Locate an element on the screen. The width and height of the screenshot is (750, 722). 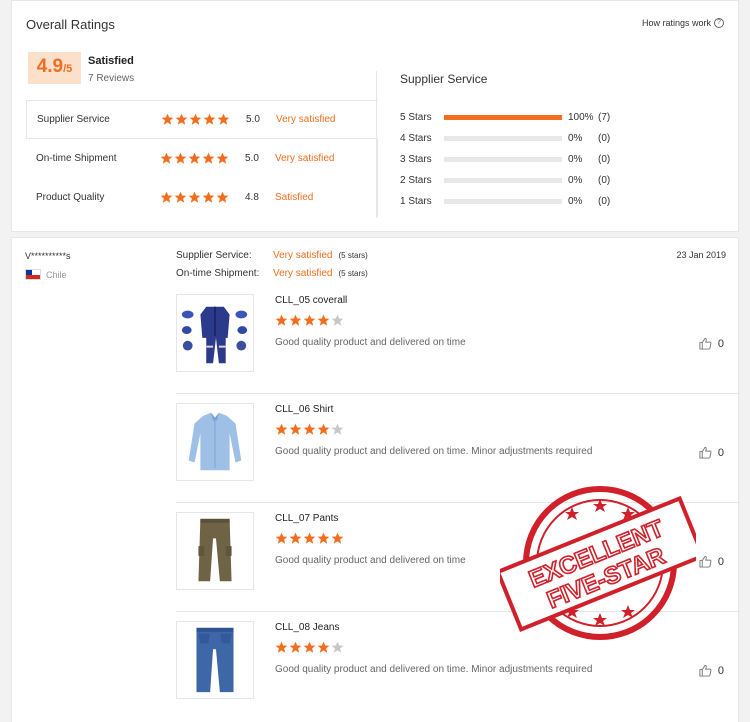
item-name: CLL_07 Pants is located at coordinates (306, 518).